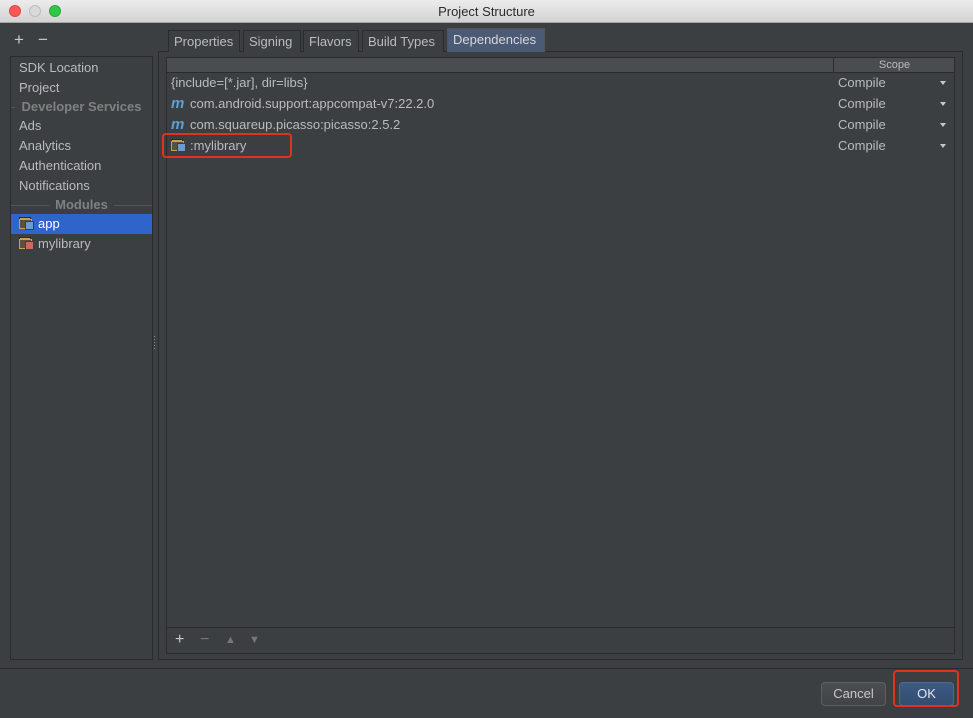 This screenshot has width=973, height=718. Describe the element at coordinates (154, 343) in the screenshot. I see `splitter-handle` at that location.